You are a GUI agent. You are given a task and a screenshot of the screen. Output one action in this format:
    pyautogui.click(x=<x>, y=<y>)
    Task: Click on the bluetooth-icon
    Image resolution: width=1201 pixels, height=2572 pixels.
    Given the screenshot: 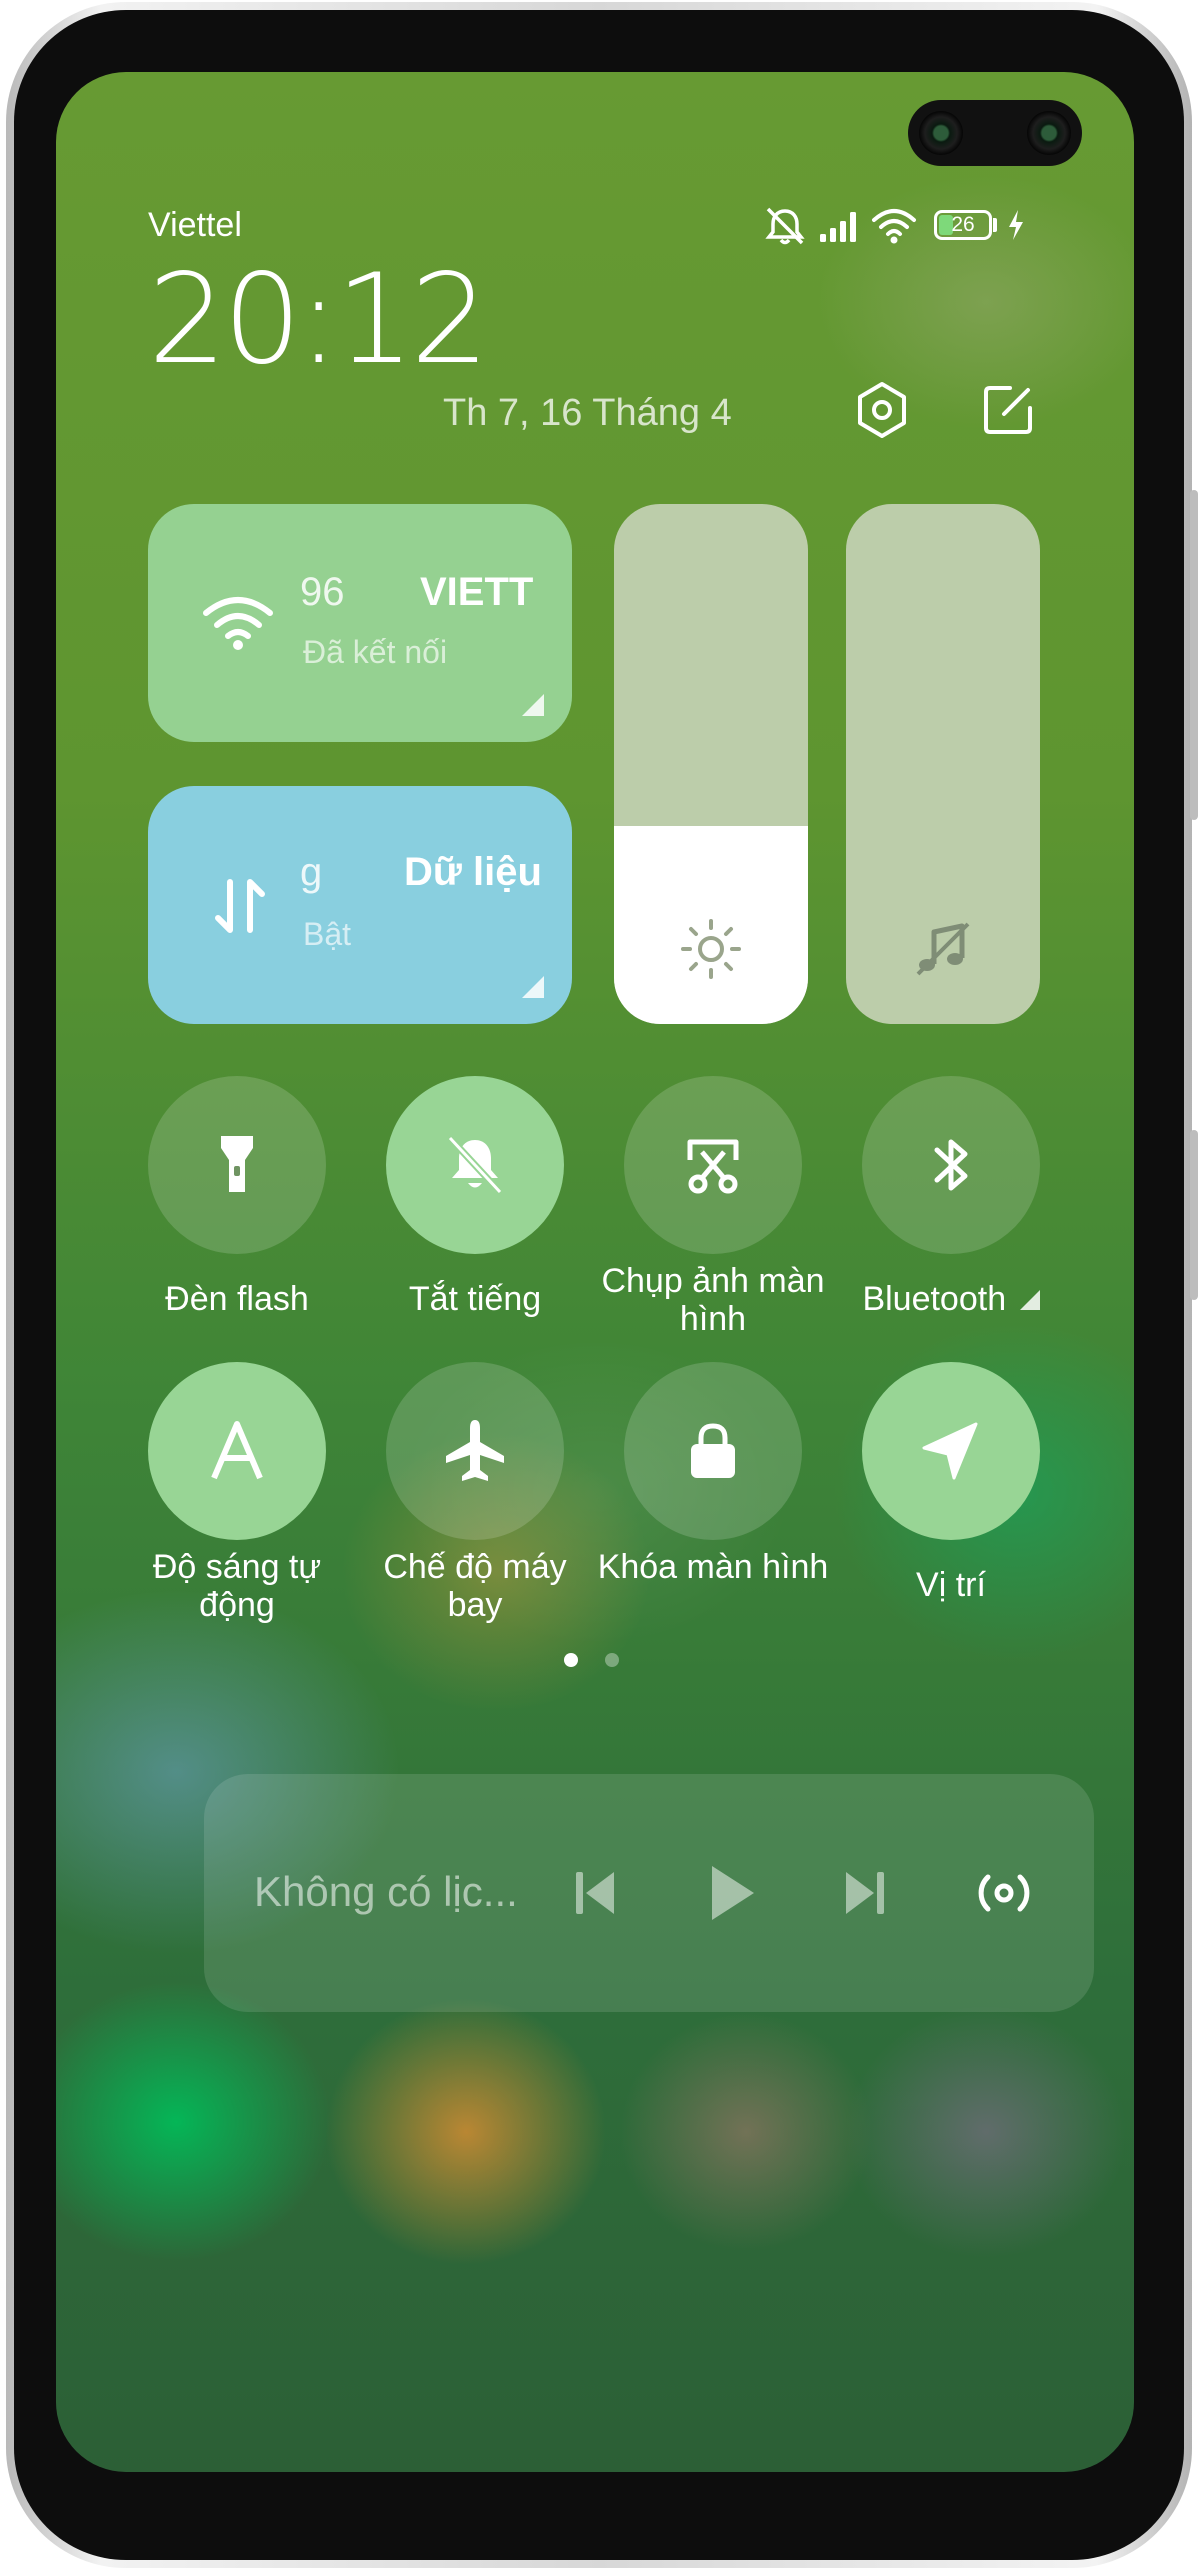 What is the action you would take?
    pyautogui.click(x=951, y=1165)
    